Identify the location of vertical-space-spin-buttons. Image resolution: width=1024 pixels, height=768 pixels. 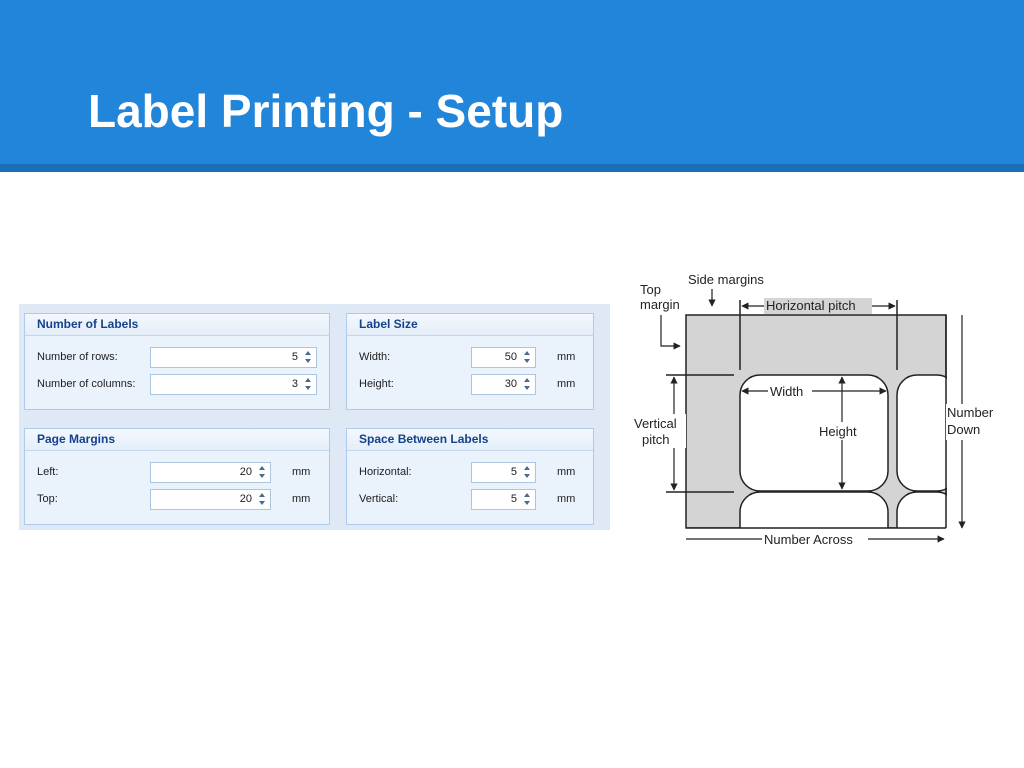
(527, 499).